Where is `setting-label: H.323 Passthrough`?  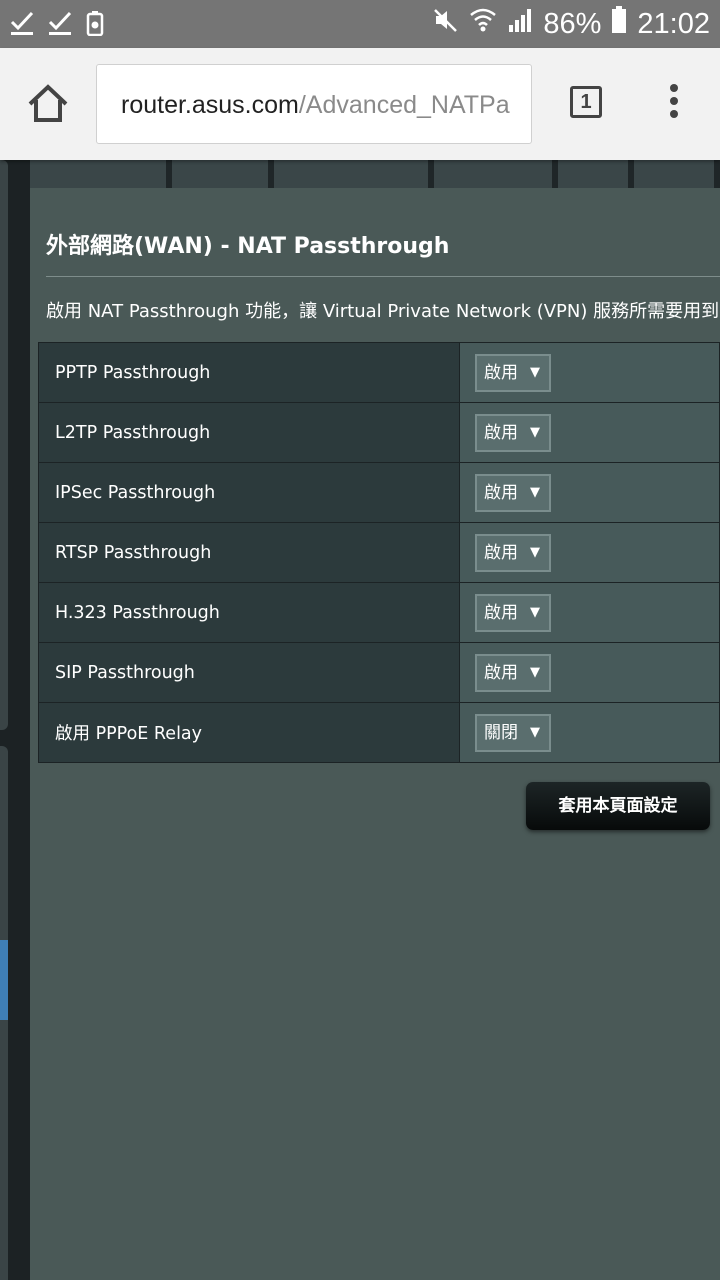
setting-label: H.323 Passthrough is located at coordinates (249, 612).